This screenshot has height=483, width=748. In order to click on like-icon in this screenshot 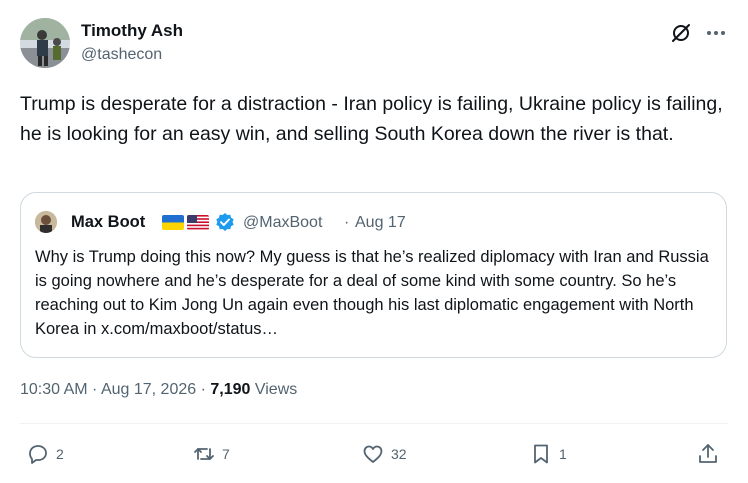, I will do `click(373, 454)`.